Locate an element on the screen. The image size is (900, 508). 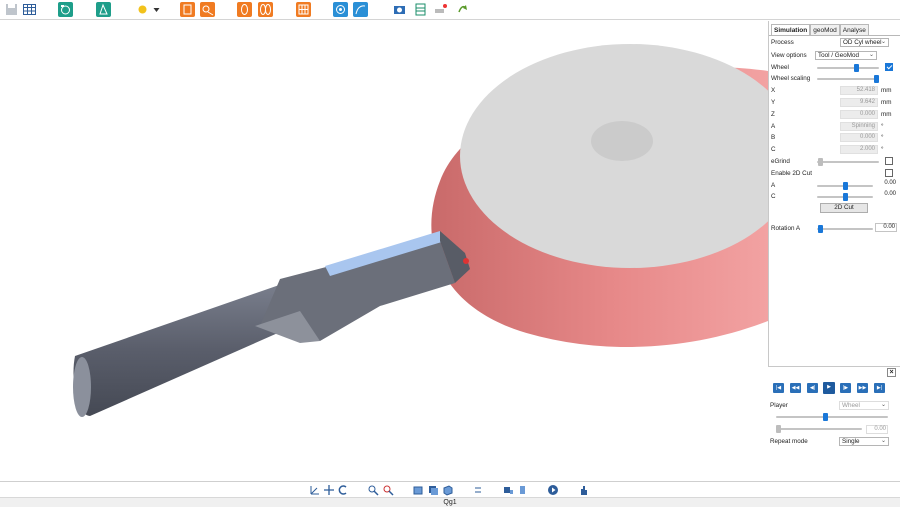
grind-icon is located at coordinates (103, 9).